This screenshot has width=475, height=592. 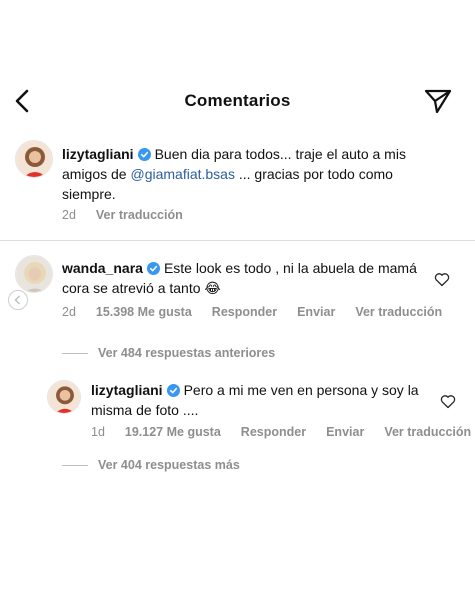 What do you see at coordinates (168, 353) in the screenshot?
I see `view-previous-replies-button: Ver 484 respuestas anteriores` at bounding box center [168, 353].